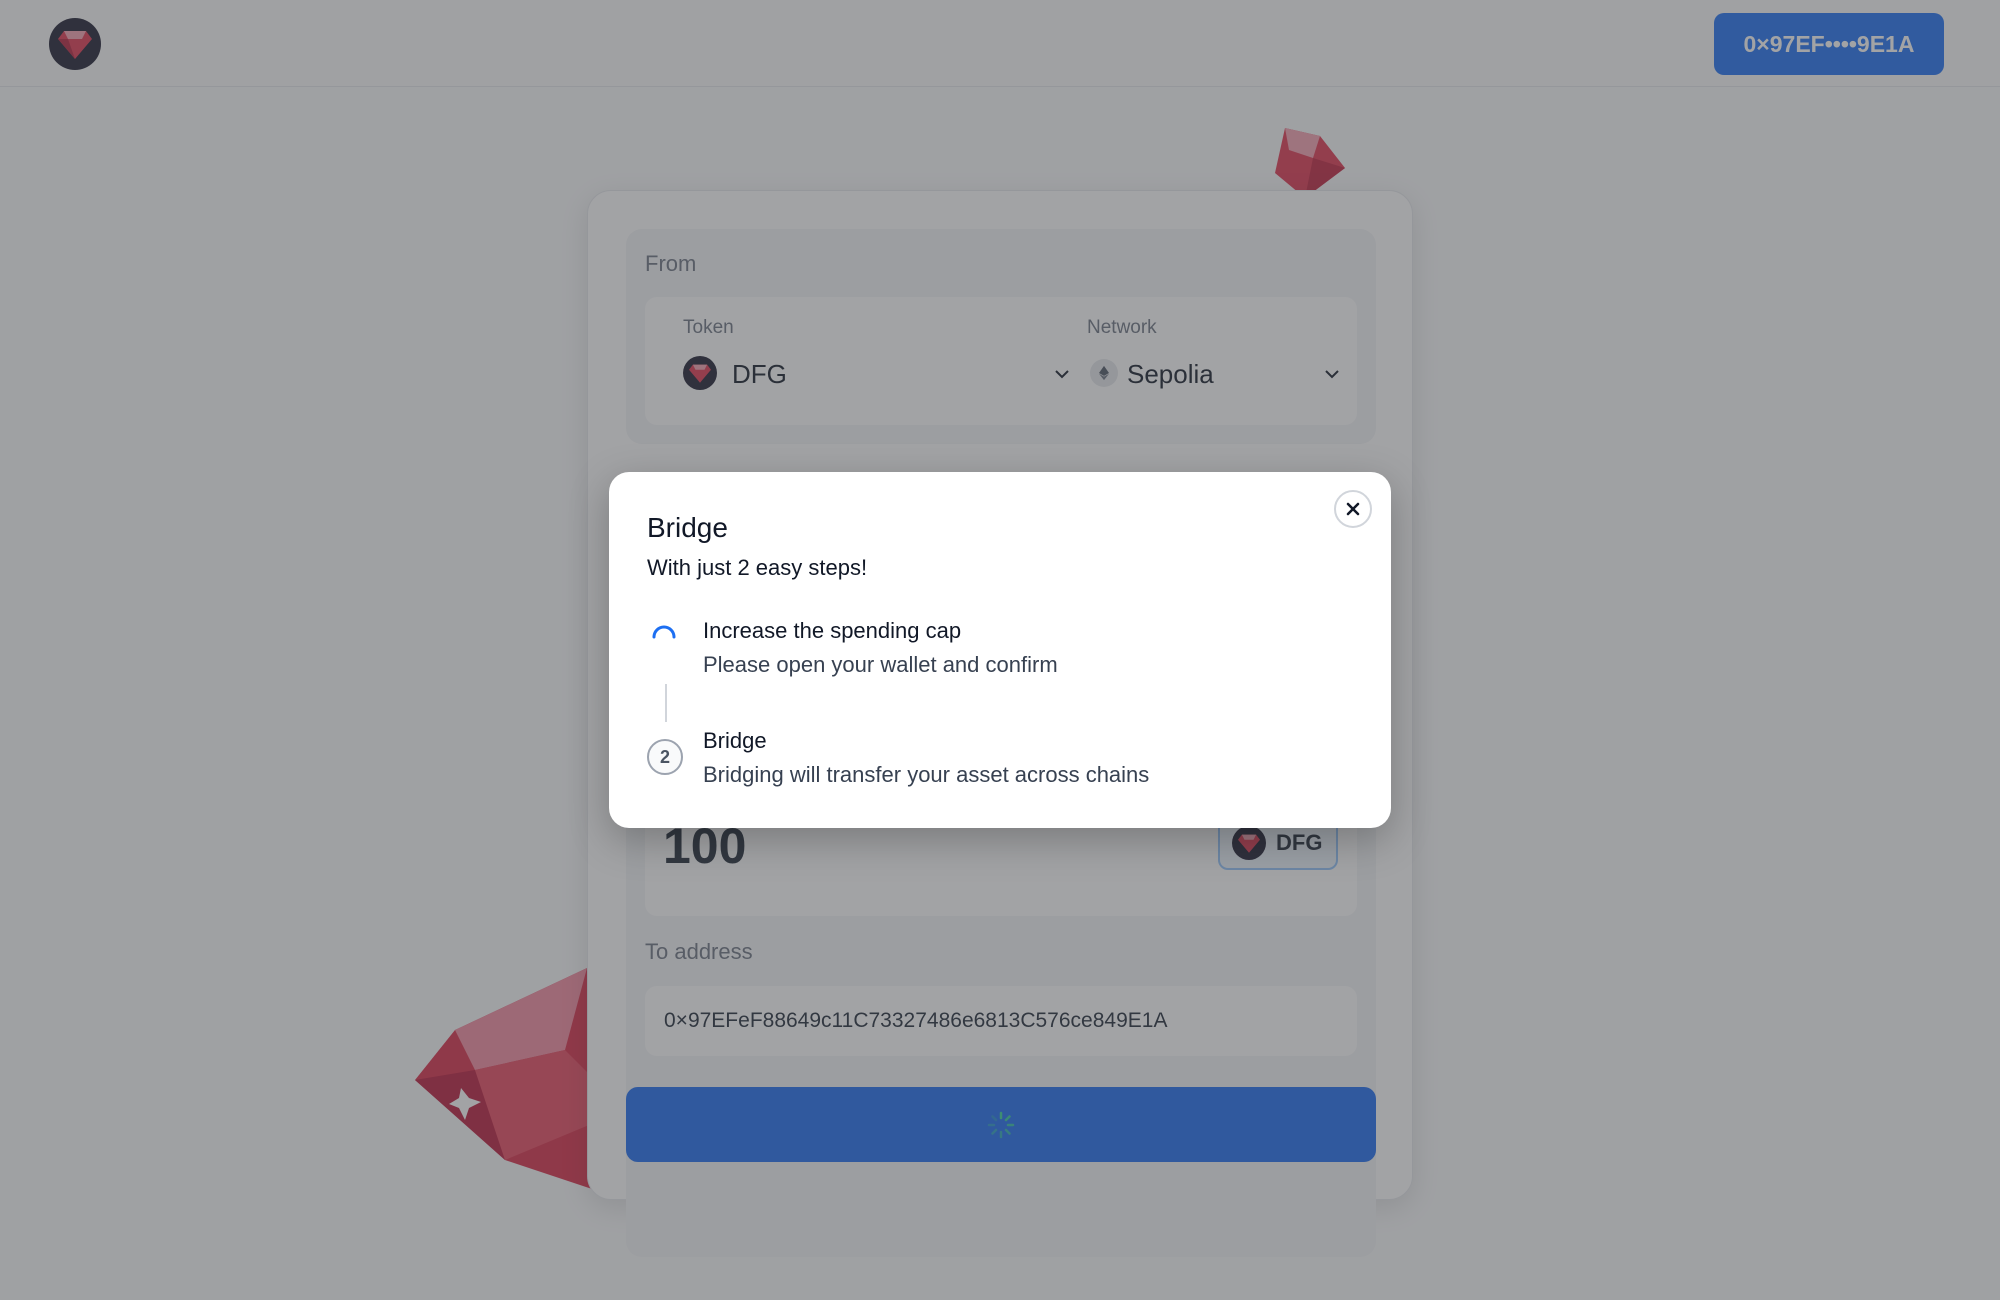  I want to click on step-2-title: Bridge, so click(735, 740).